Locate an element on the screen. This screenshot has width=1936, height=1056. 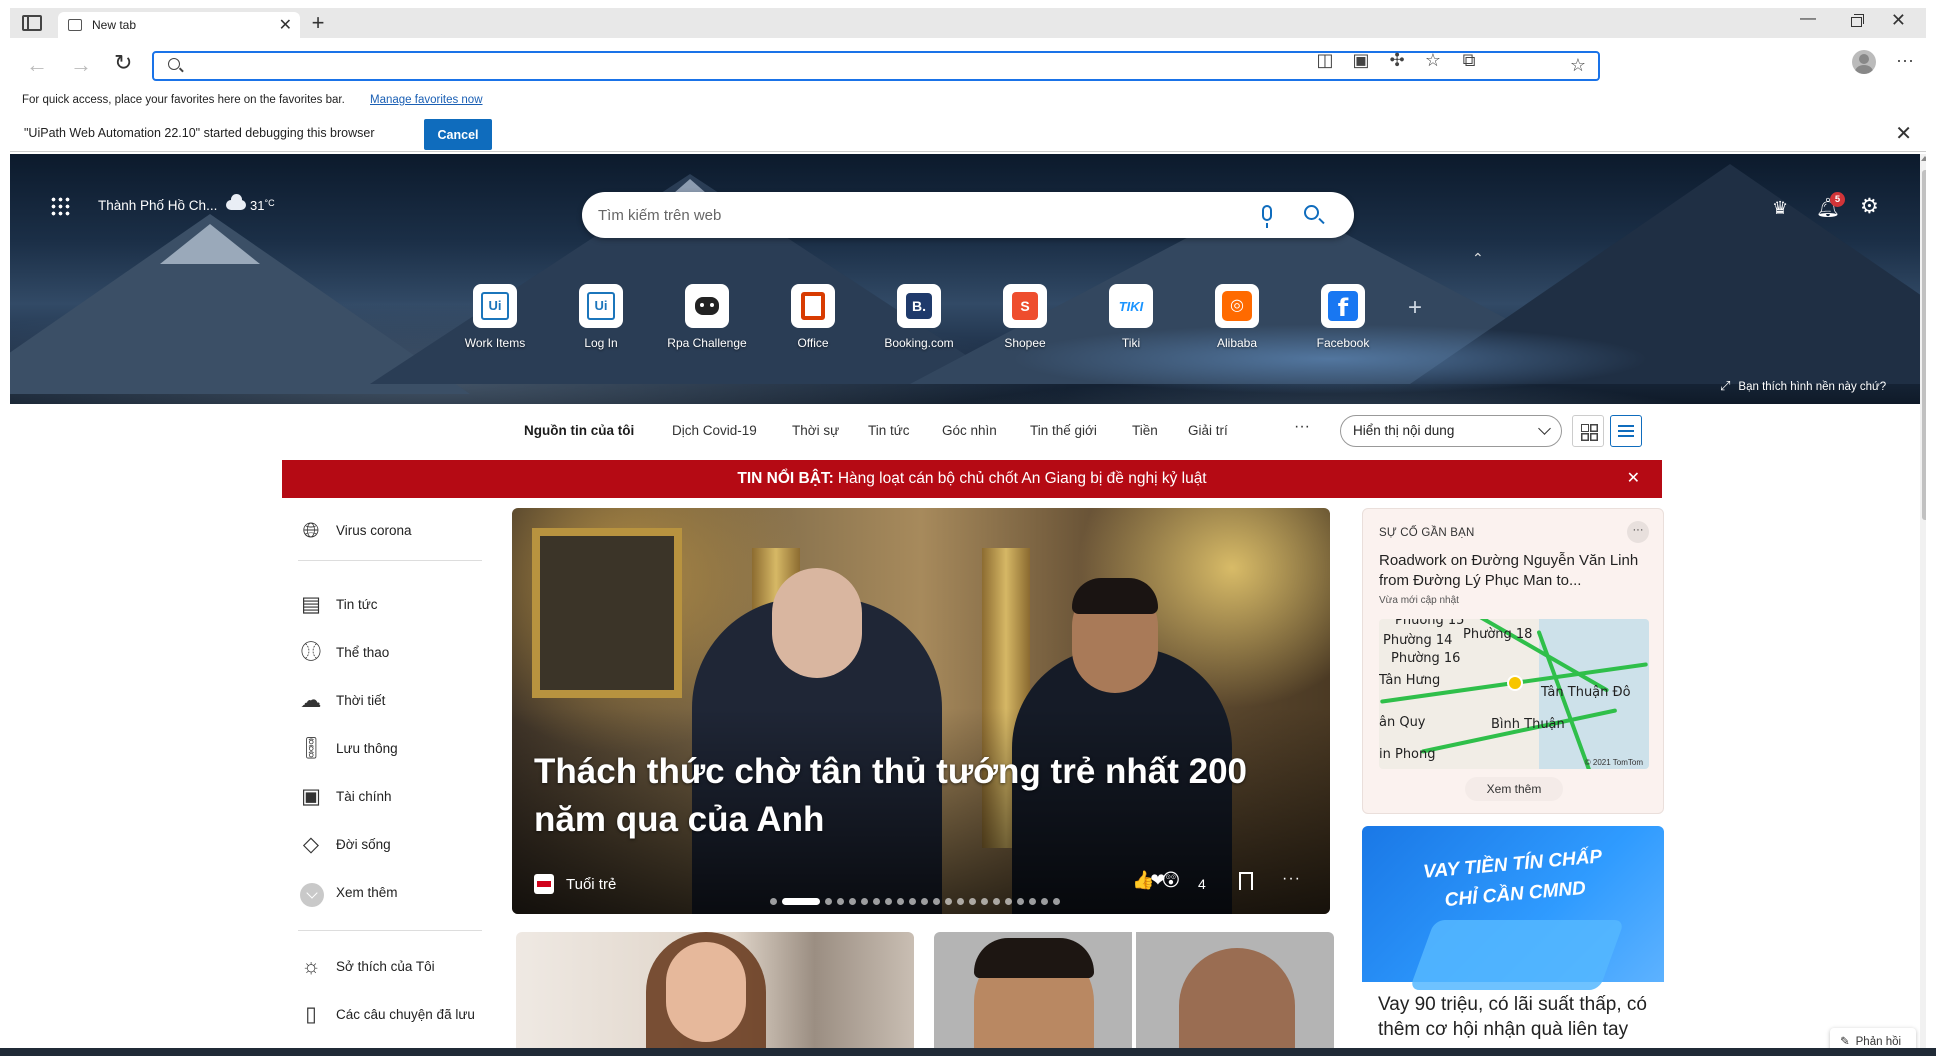
reactions-icon: 👍❤😲 is located at coordinates (1156, 880).